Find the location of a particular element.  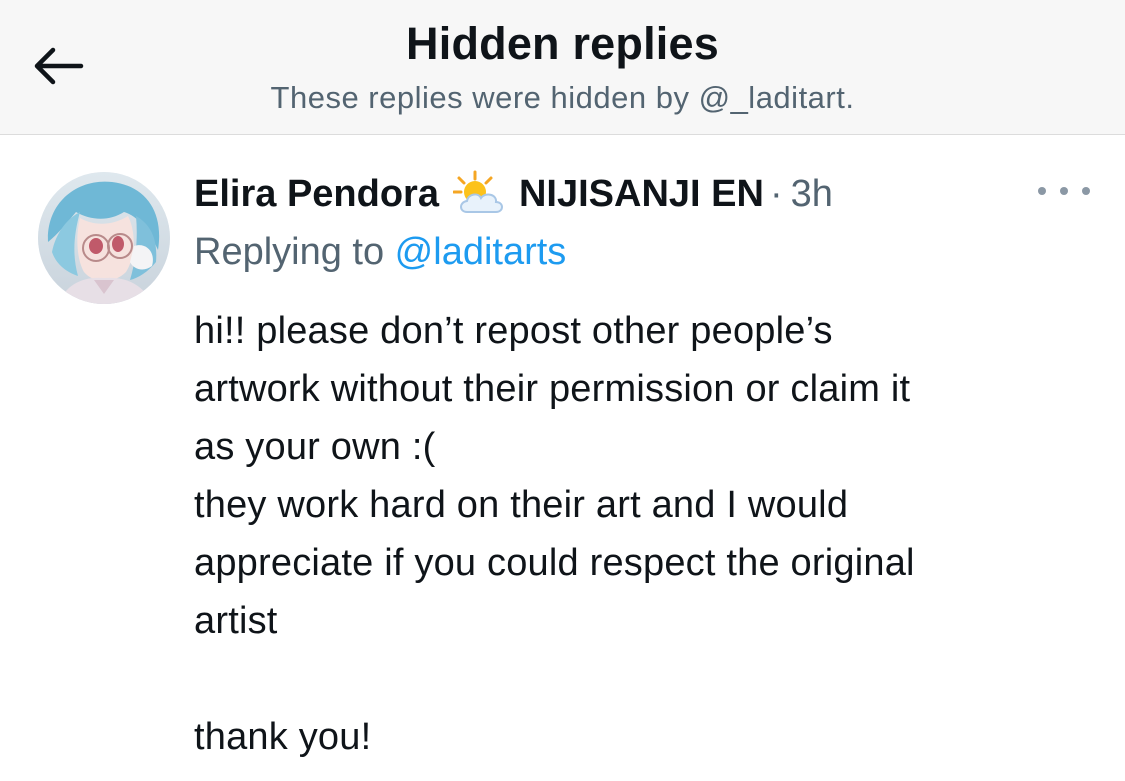

avatar is located at coordinates (104, 238).